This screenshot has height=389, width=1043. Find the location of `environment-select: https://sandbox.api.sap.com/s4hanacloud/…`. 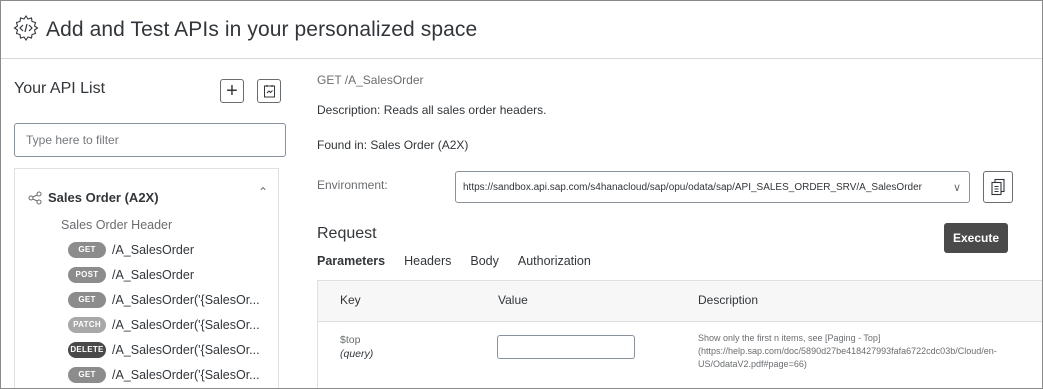

environment-select: https://sandbox.api.sap.com/s4hanacloud/… is located at coordinates (712, 187).